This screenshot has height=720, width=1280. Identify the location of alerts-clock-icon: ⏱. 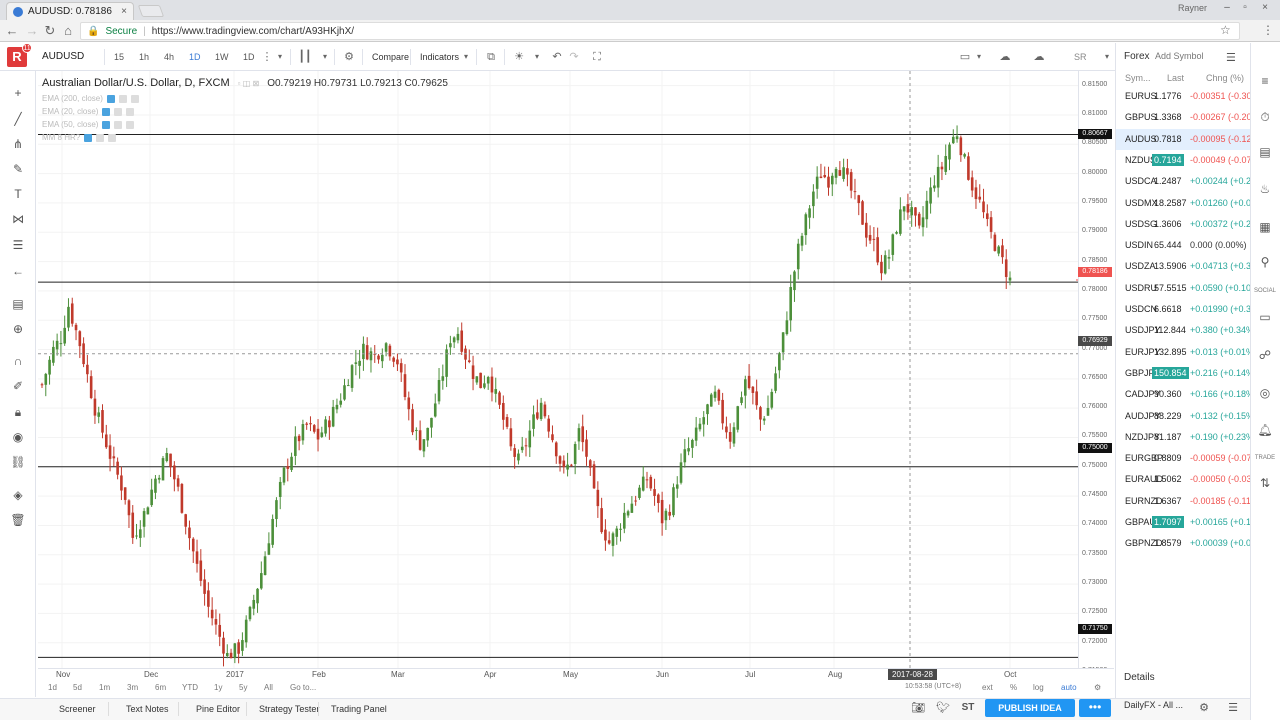
(1265, 117).